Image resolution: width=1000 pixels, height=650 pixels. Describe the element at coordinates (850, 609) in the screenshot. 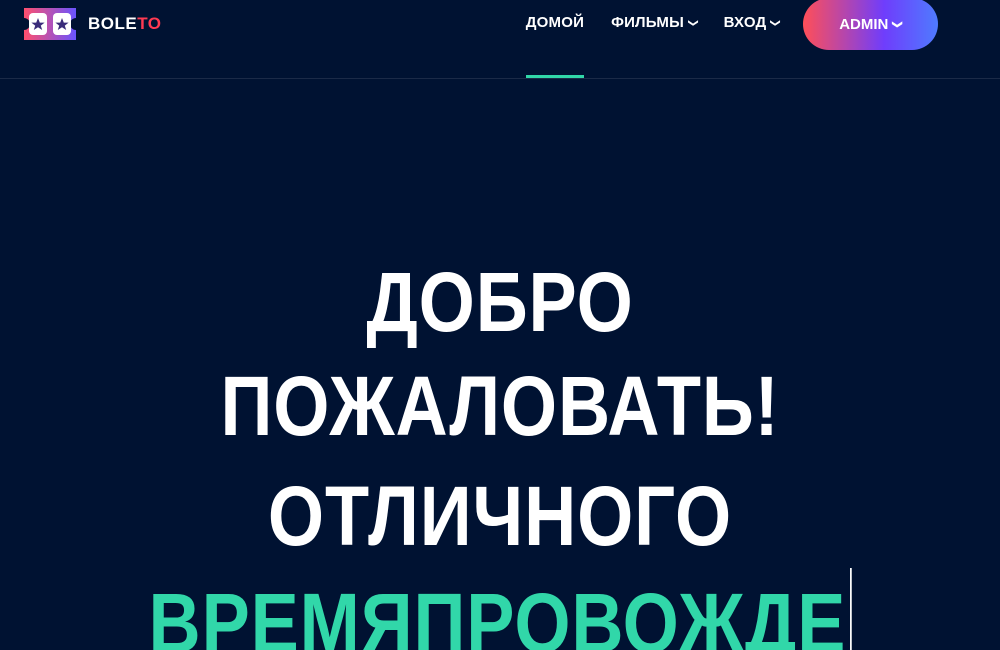

I see `typing-cursor` at that location.